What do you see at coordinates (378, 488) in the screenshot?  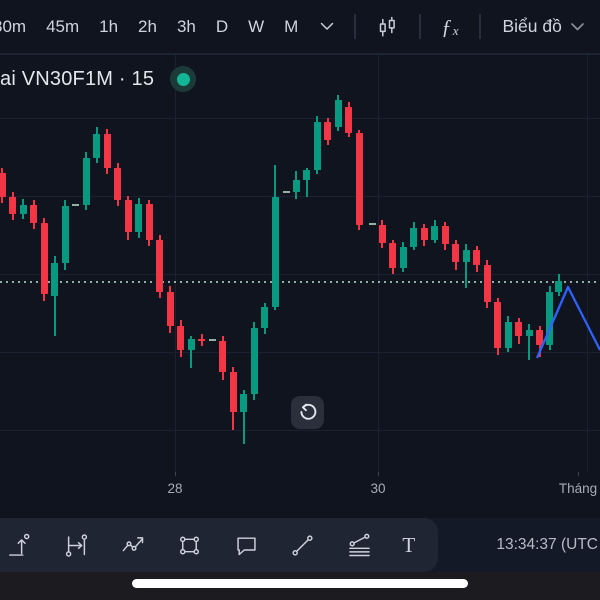 I see `x-axis-label: 30` at bounding box center [378, 488].